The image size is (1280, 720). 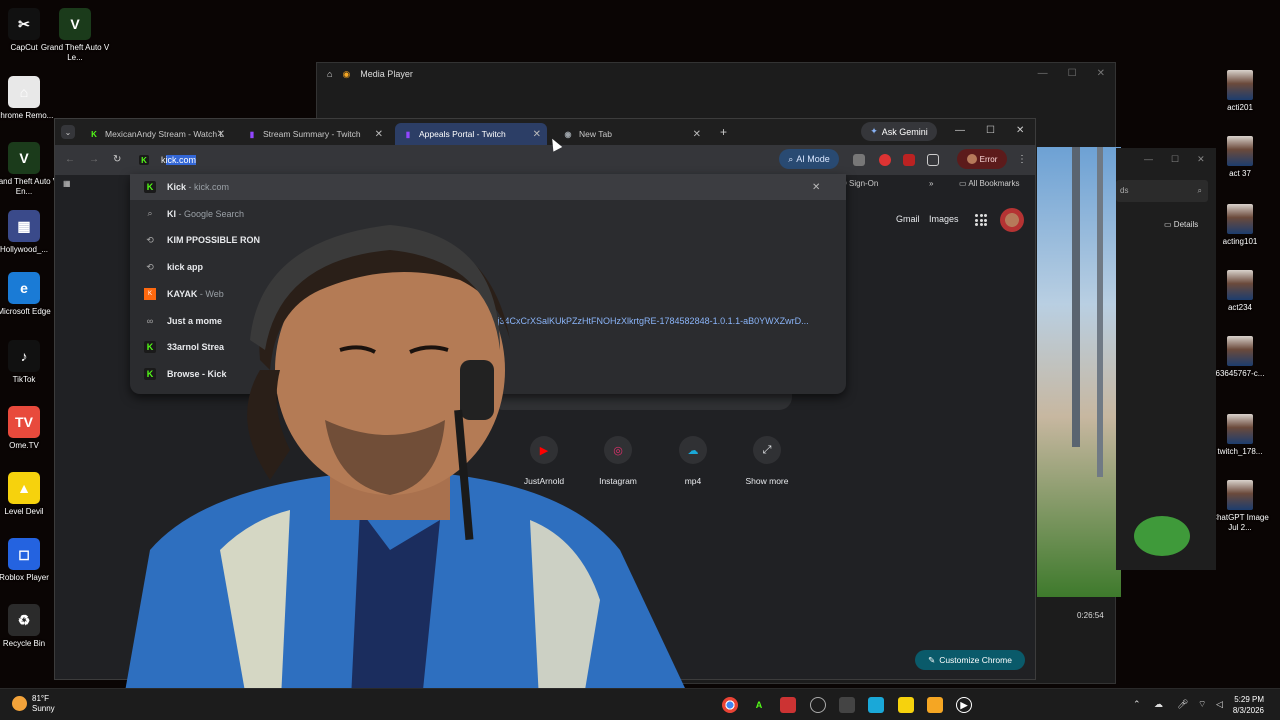 I want to click on image-thumbnail-icon, so click(x=1240, y=219).